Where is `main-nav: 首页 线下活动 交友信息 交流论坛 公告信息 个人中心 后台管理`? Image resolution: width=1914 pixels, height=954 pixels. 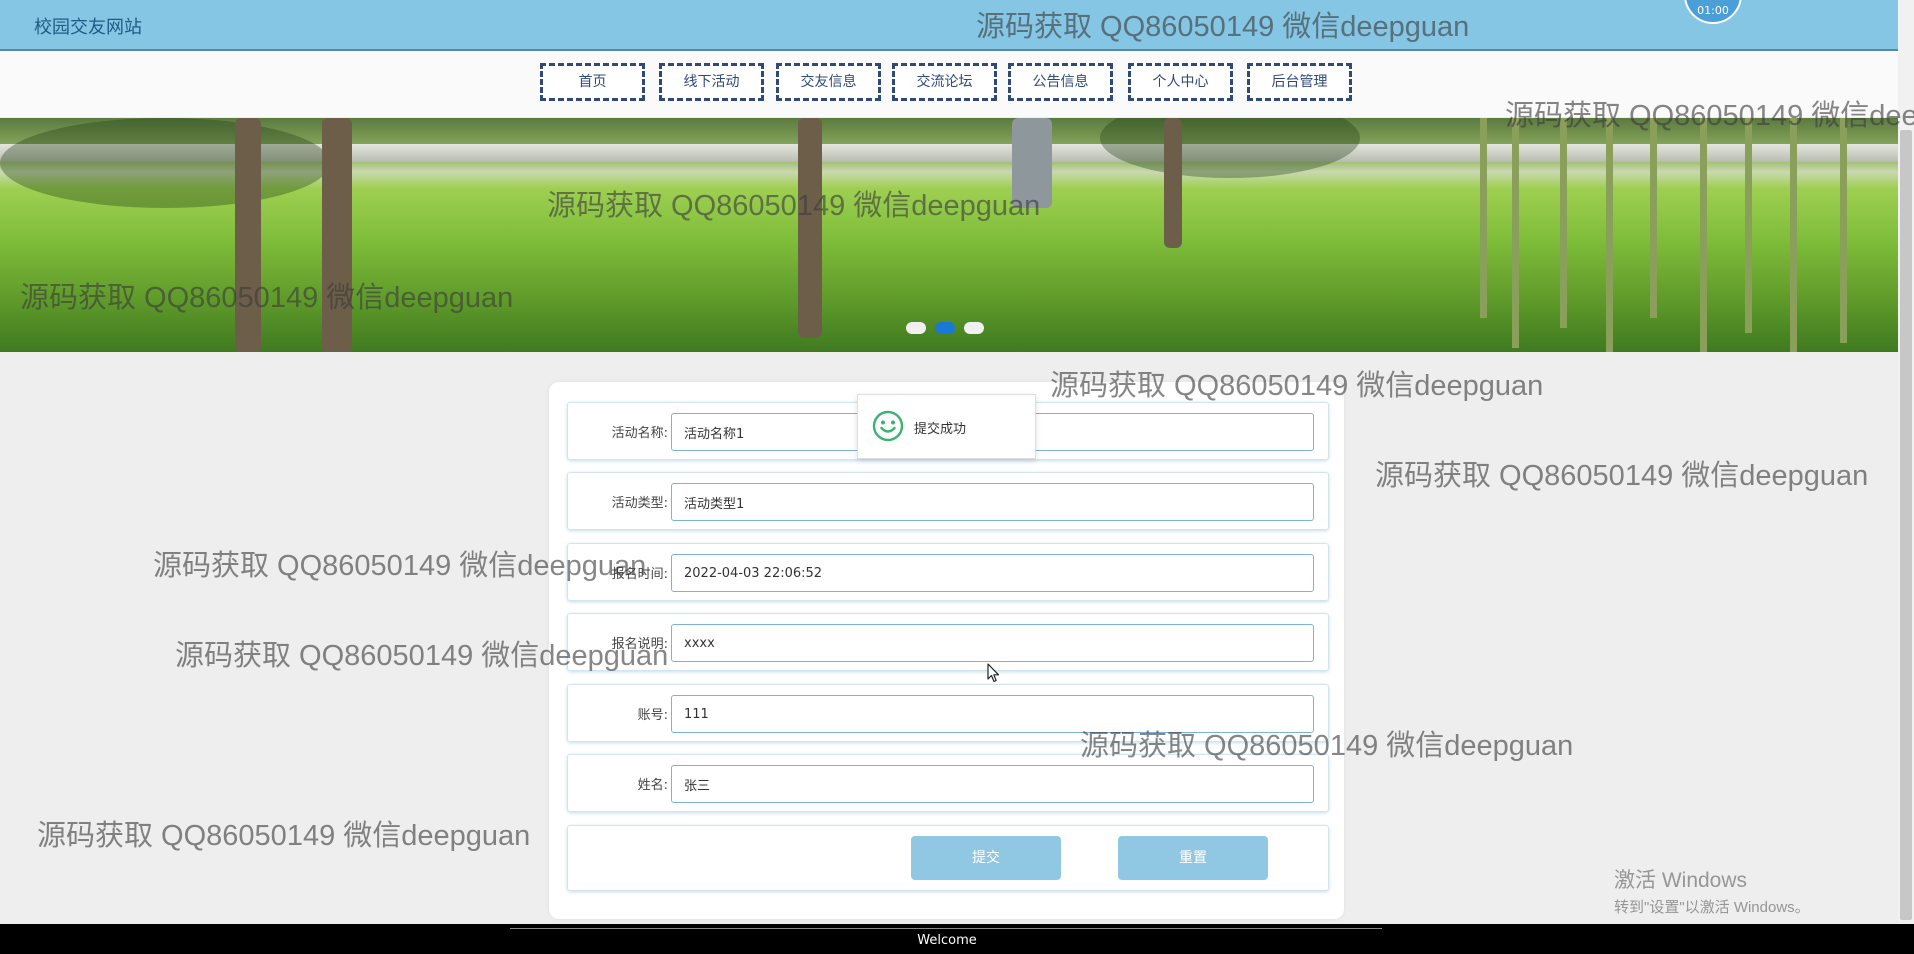 main-nav: 首页 线下活动 交友信息 交流论坛 公告信息 个人中心 后台管理 is located at coordinates (949, 84).